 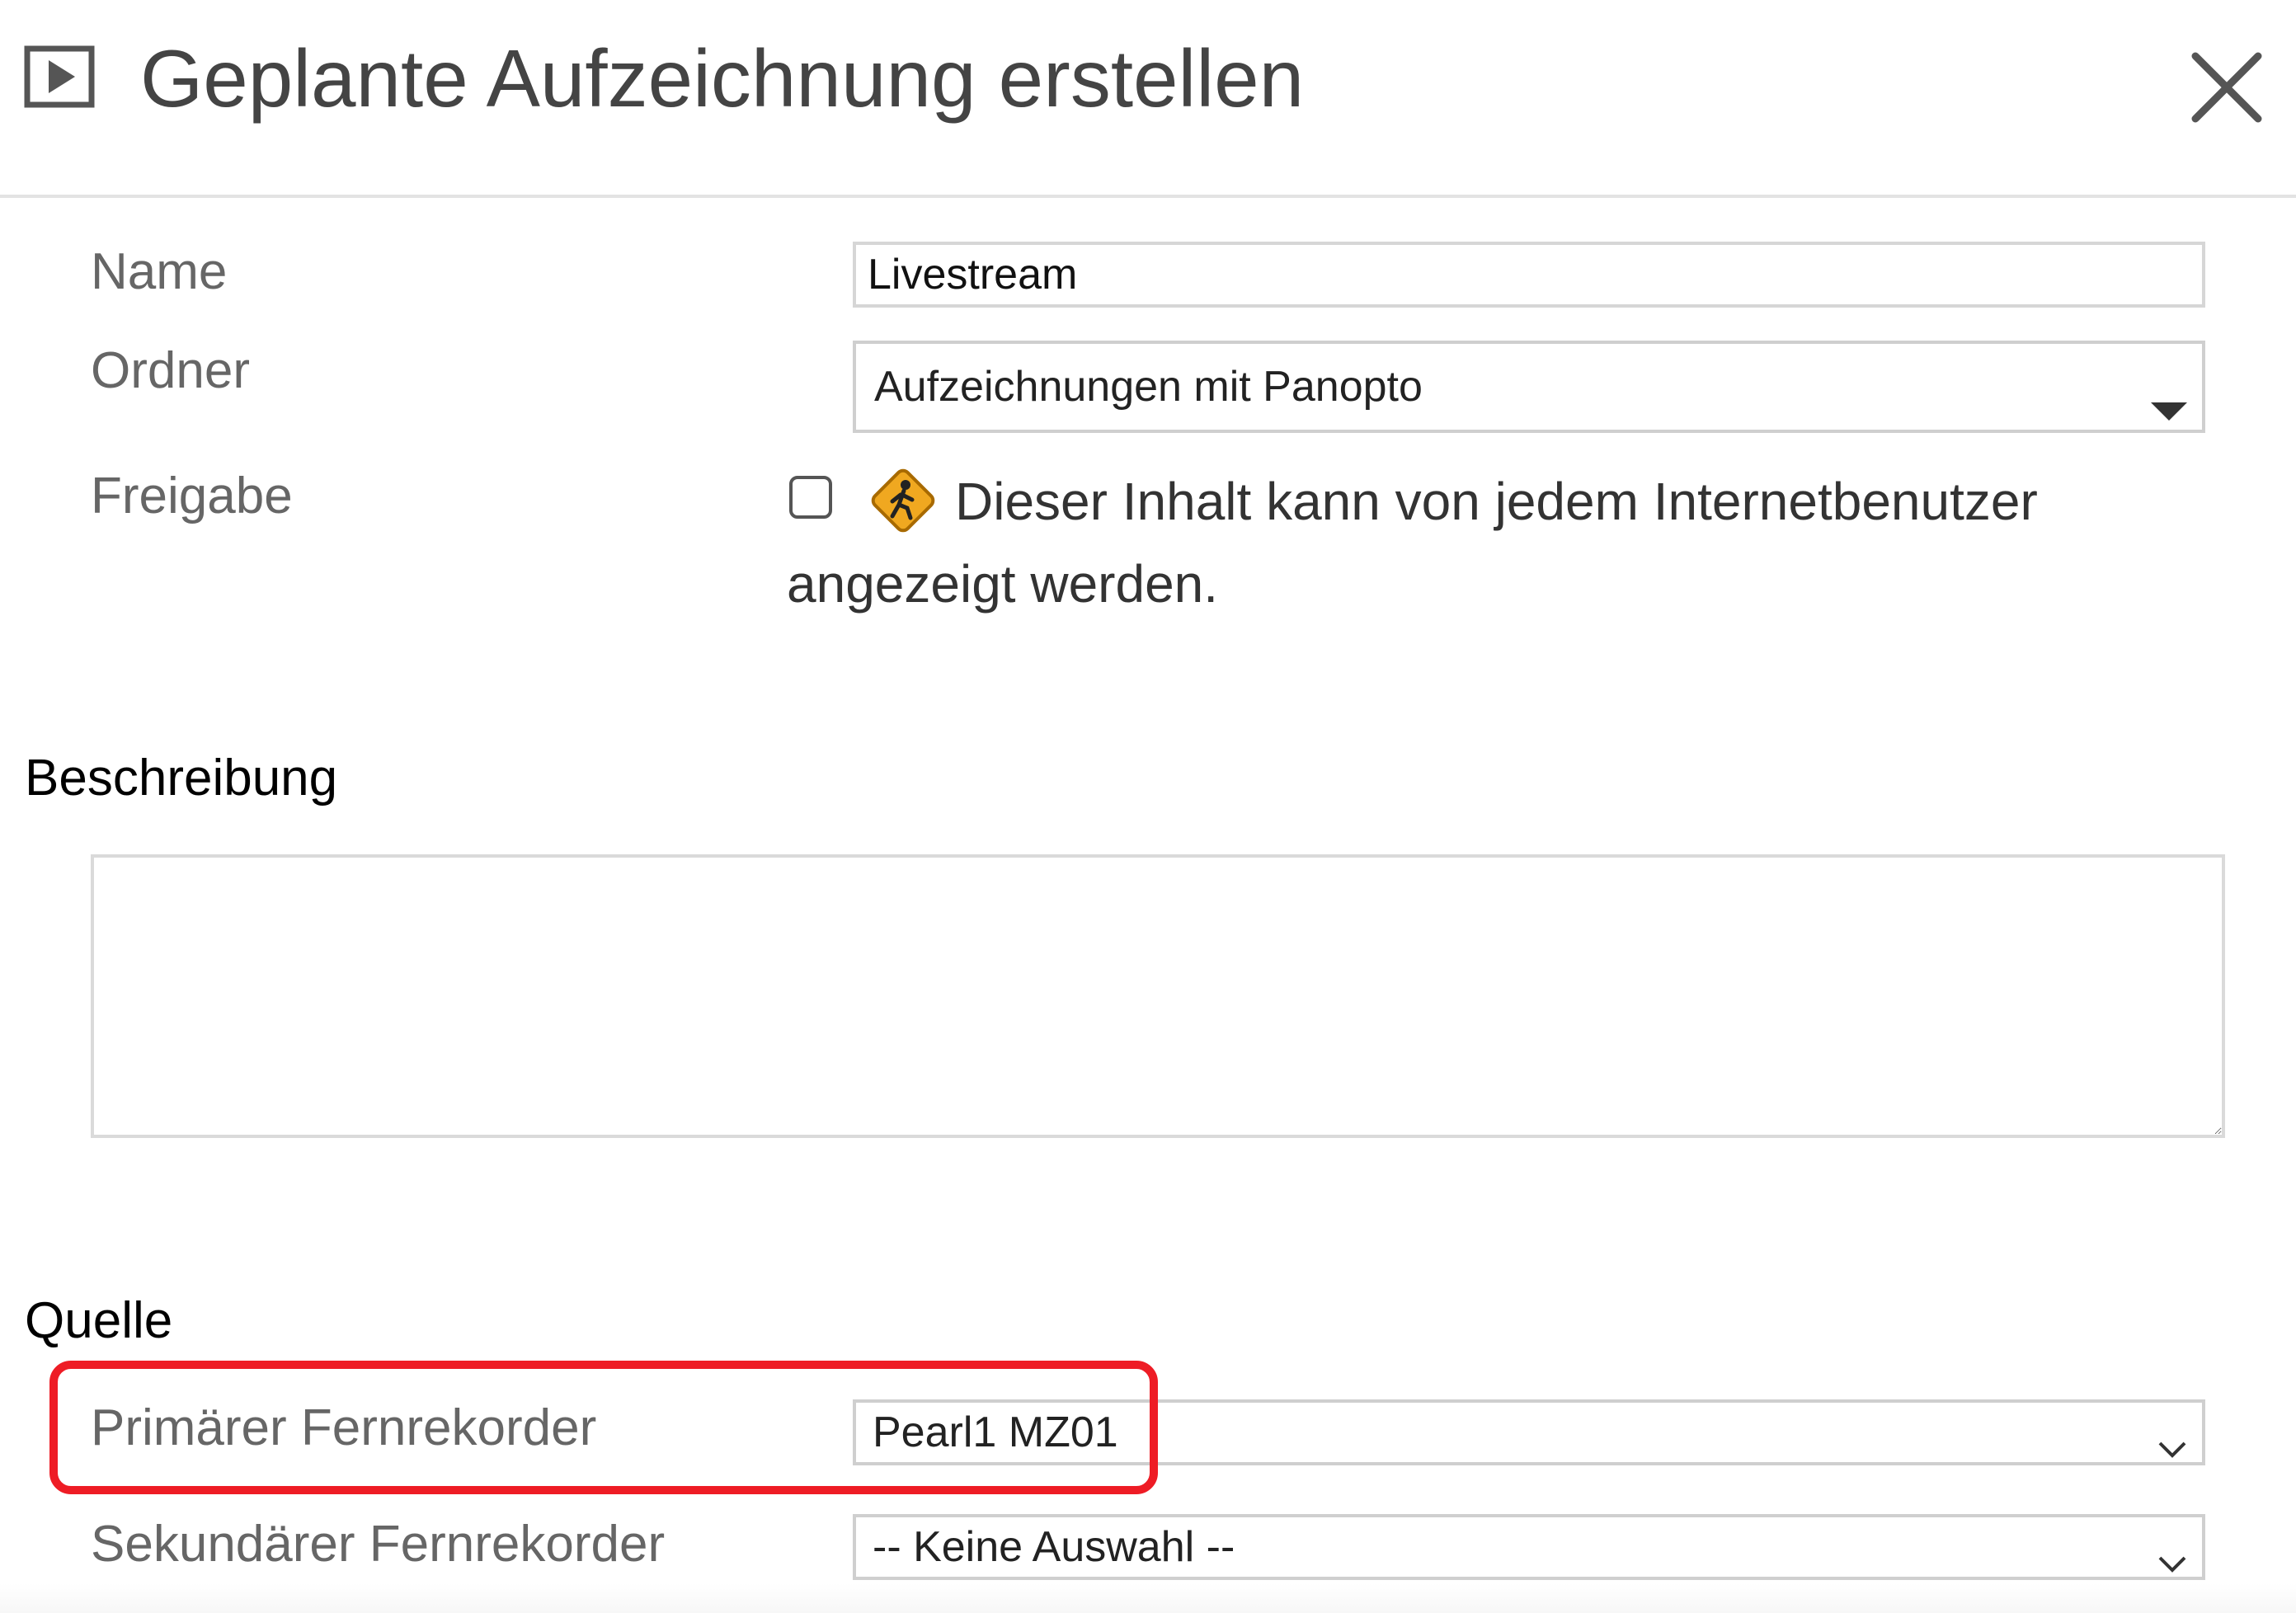 What do you see at coordinates (170, 370) in the screenshot?
I see `folder-label: Ordner` at bounding box center [170, 370].